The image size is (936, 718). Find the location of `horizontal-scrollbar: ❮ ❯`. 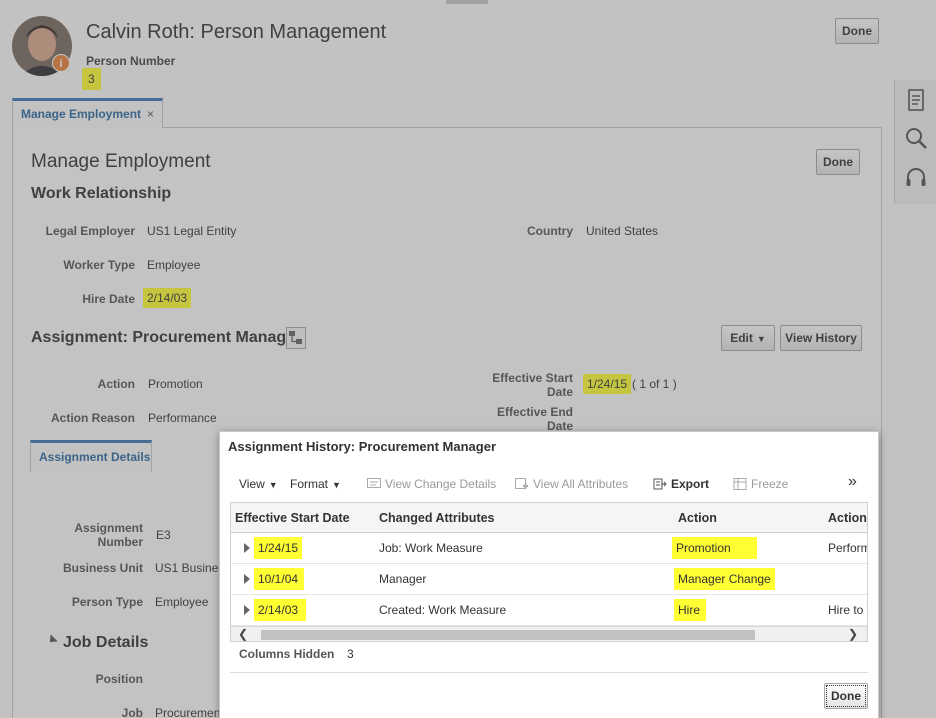

horizontal-scrollbar: ❮ ❯ is located at coordinates (549, 633).